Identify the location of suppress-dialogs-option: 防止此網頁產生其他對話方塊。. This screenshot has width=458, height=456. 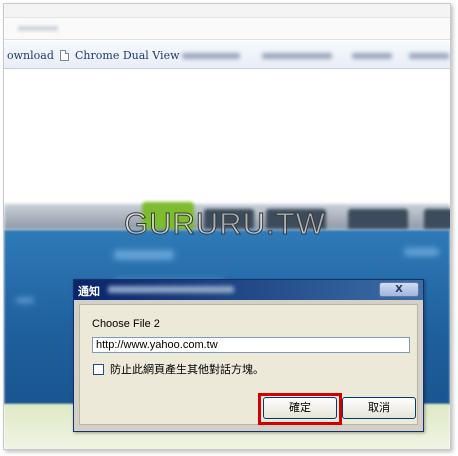
(178, 369).